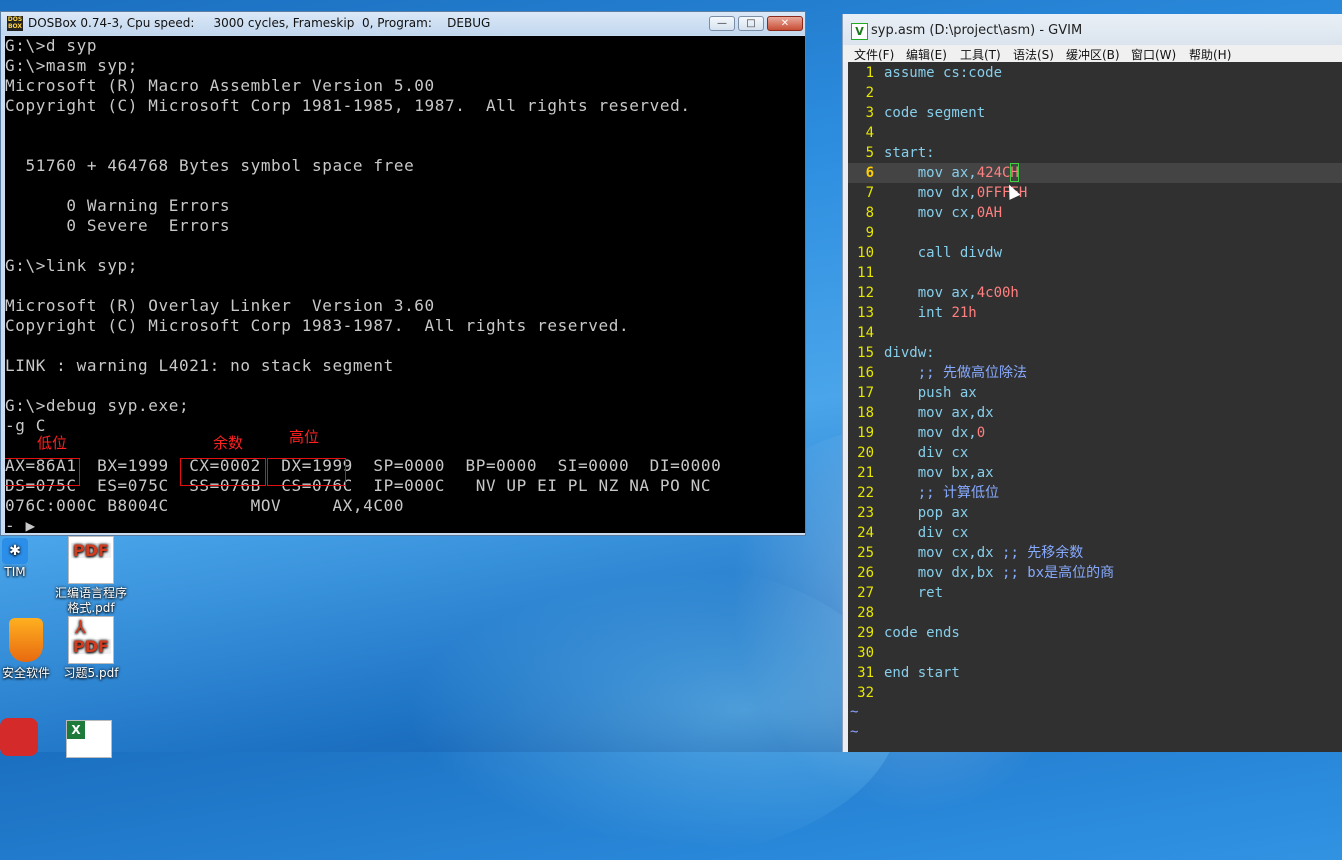 This screenshot has width=1342, height=860. Describe the element at coordinates (1095, 493) in the screenshot. I see `editor-line: 22 ;; 计算低位` at that location.